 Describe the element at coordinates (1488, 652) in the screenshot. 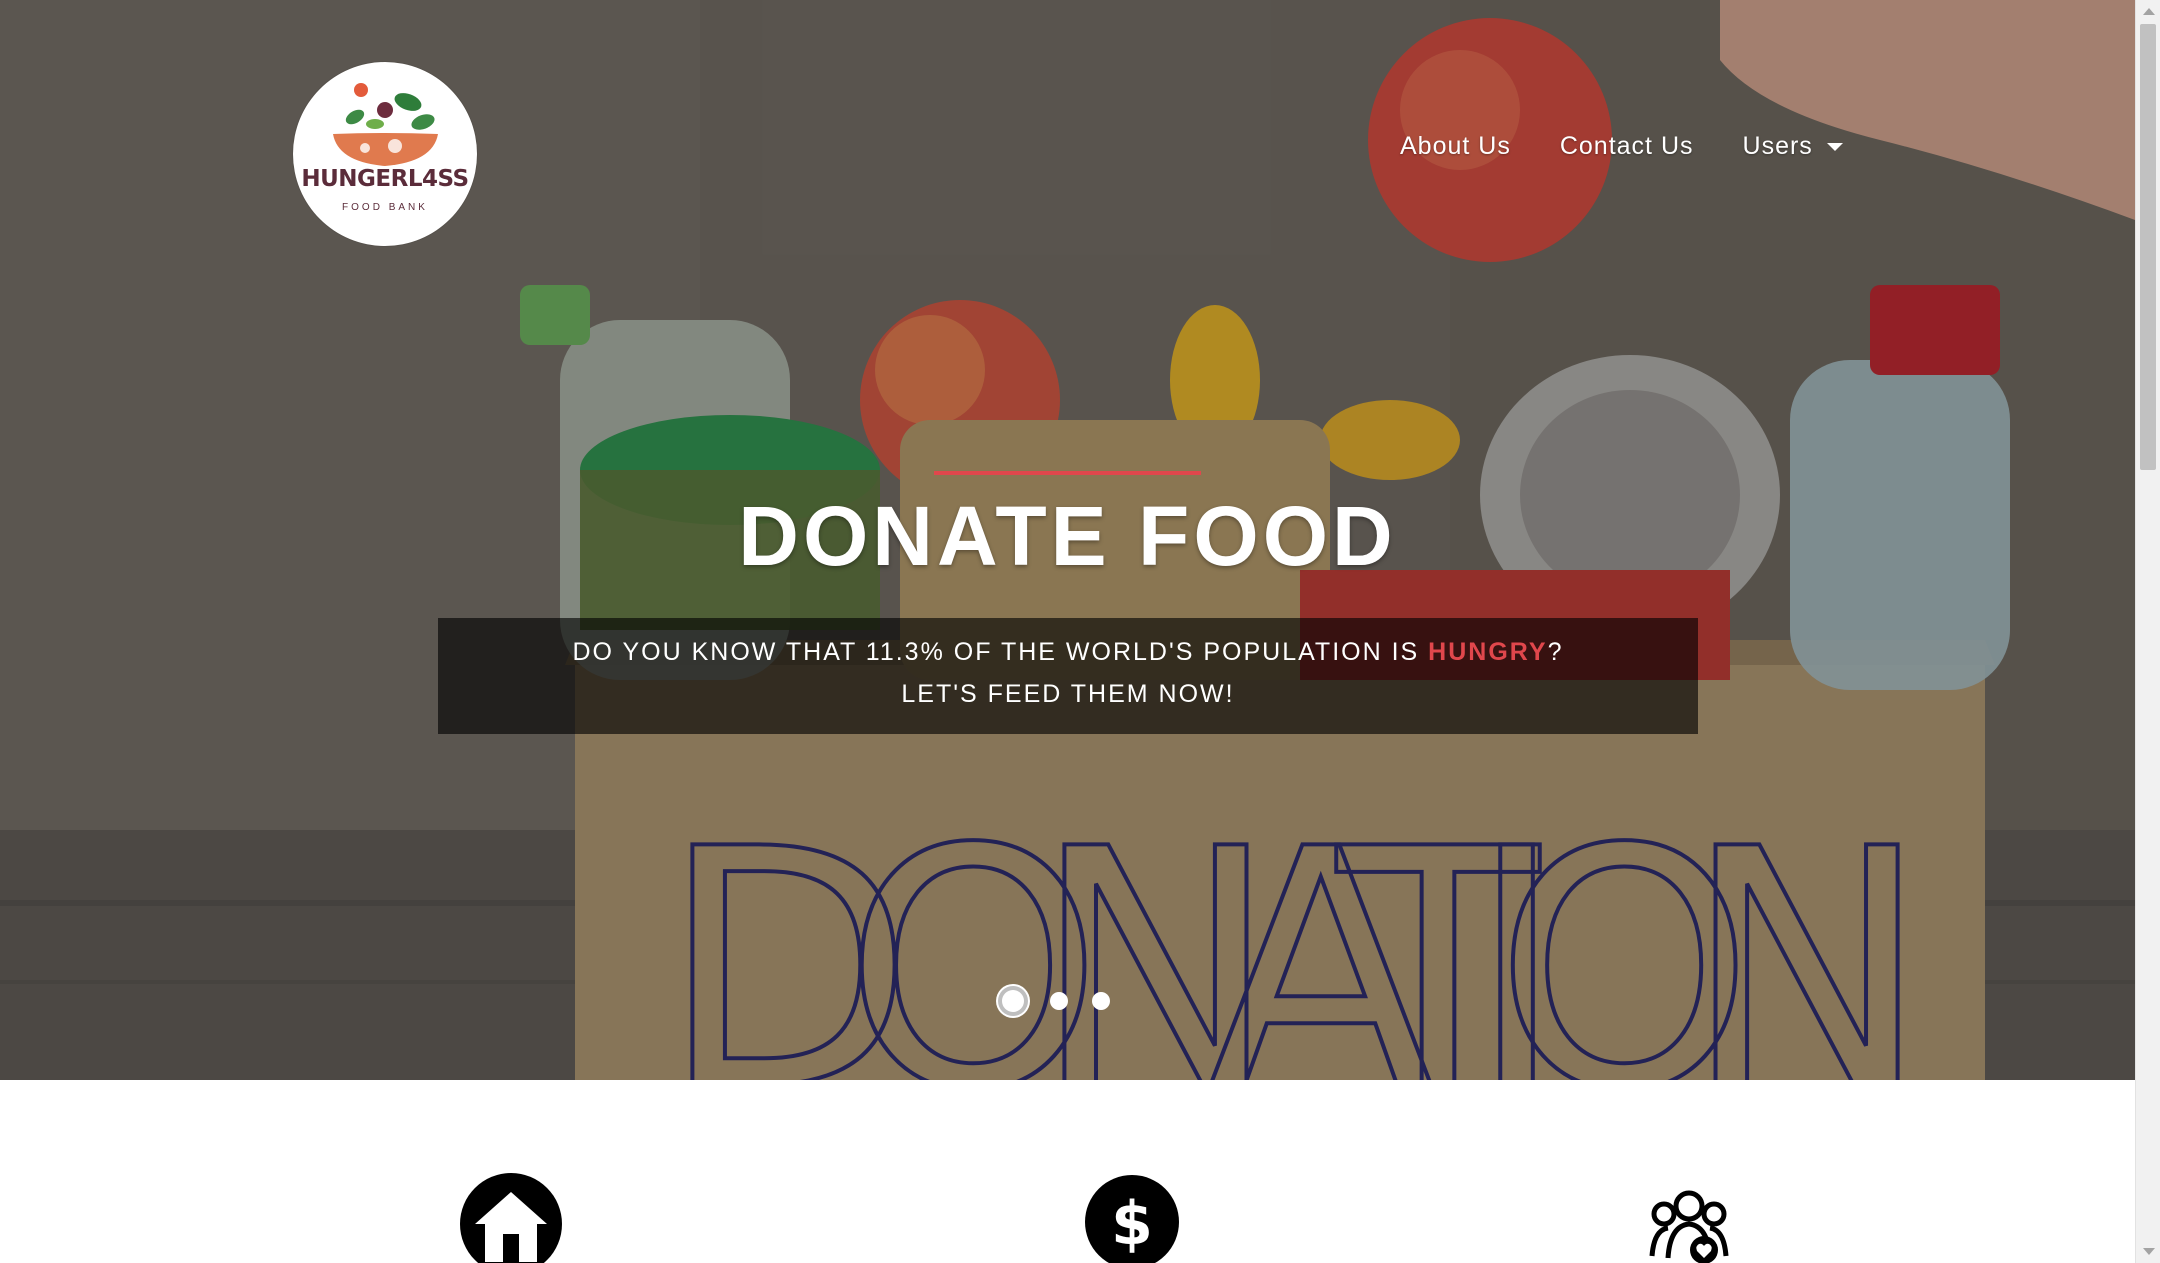

I see `caption-highlight-hungry: HUNGRY` at that location.